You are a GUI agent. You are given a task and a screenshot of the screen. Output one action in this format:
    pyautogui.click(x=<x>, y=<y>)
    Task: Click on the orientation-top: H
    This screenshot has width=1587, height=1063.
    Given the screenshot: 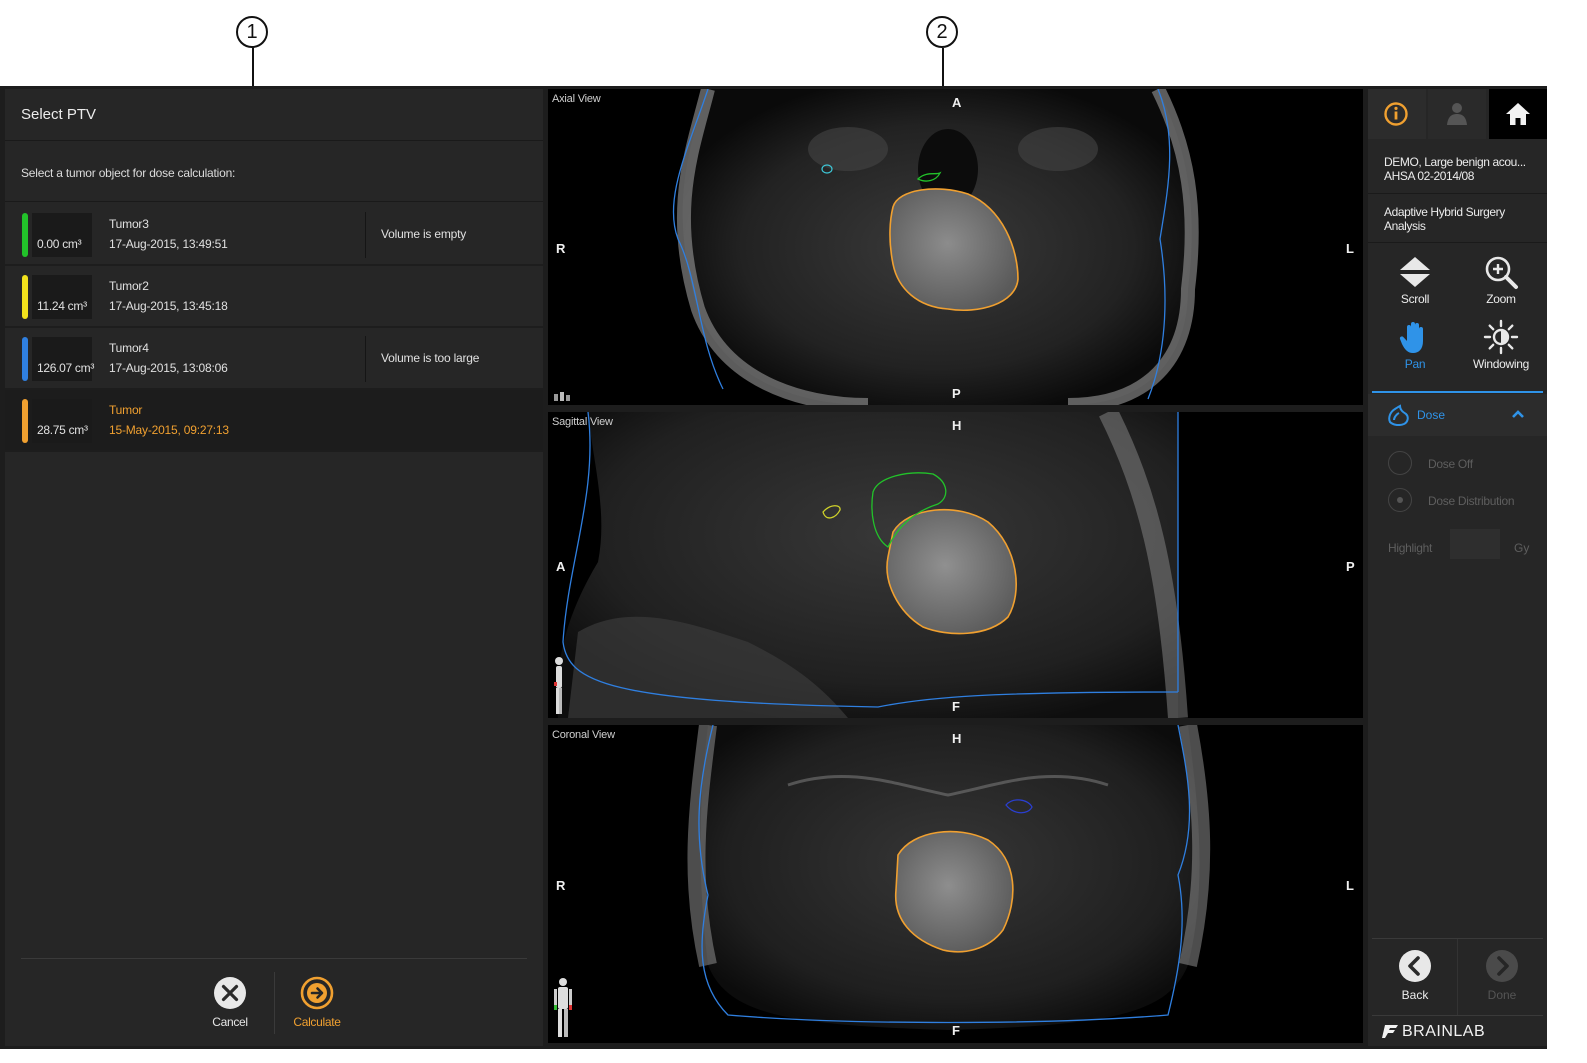 What is the action you would take?
    pyautogui.click(x=957, y=425)
    